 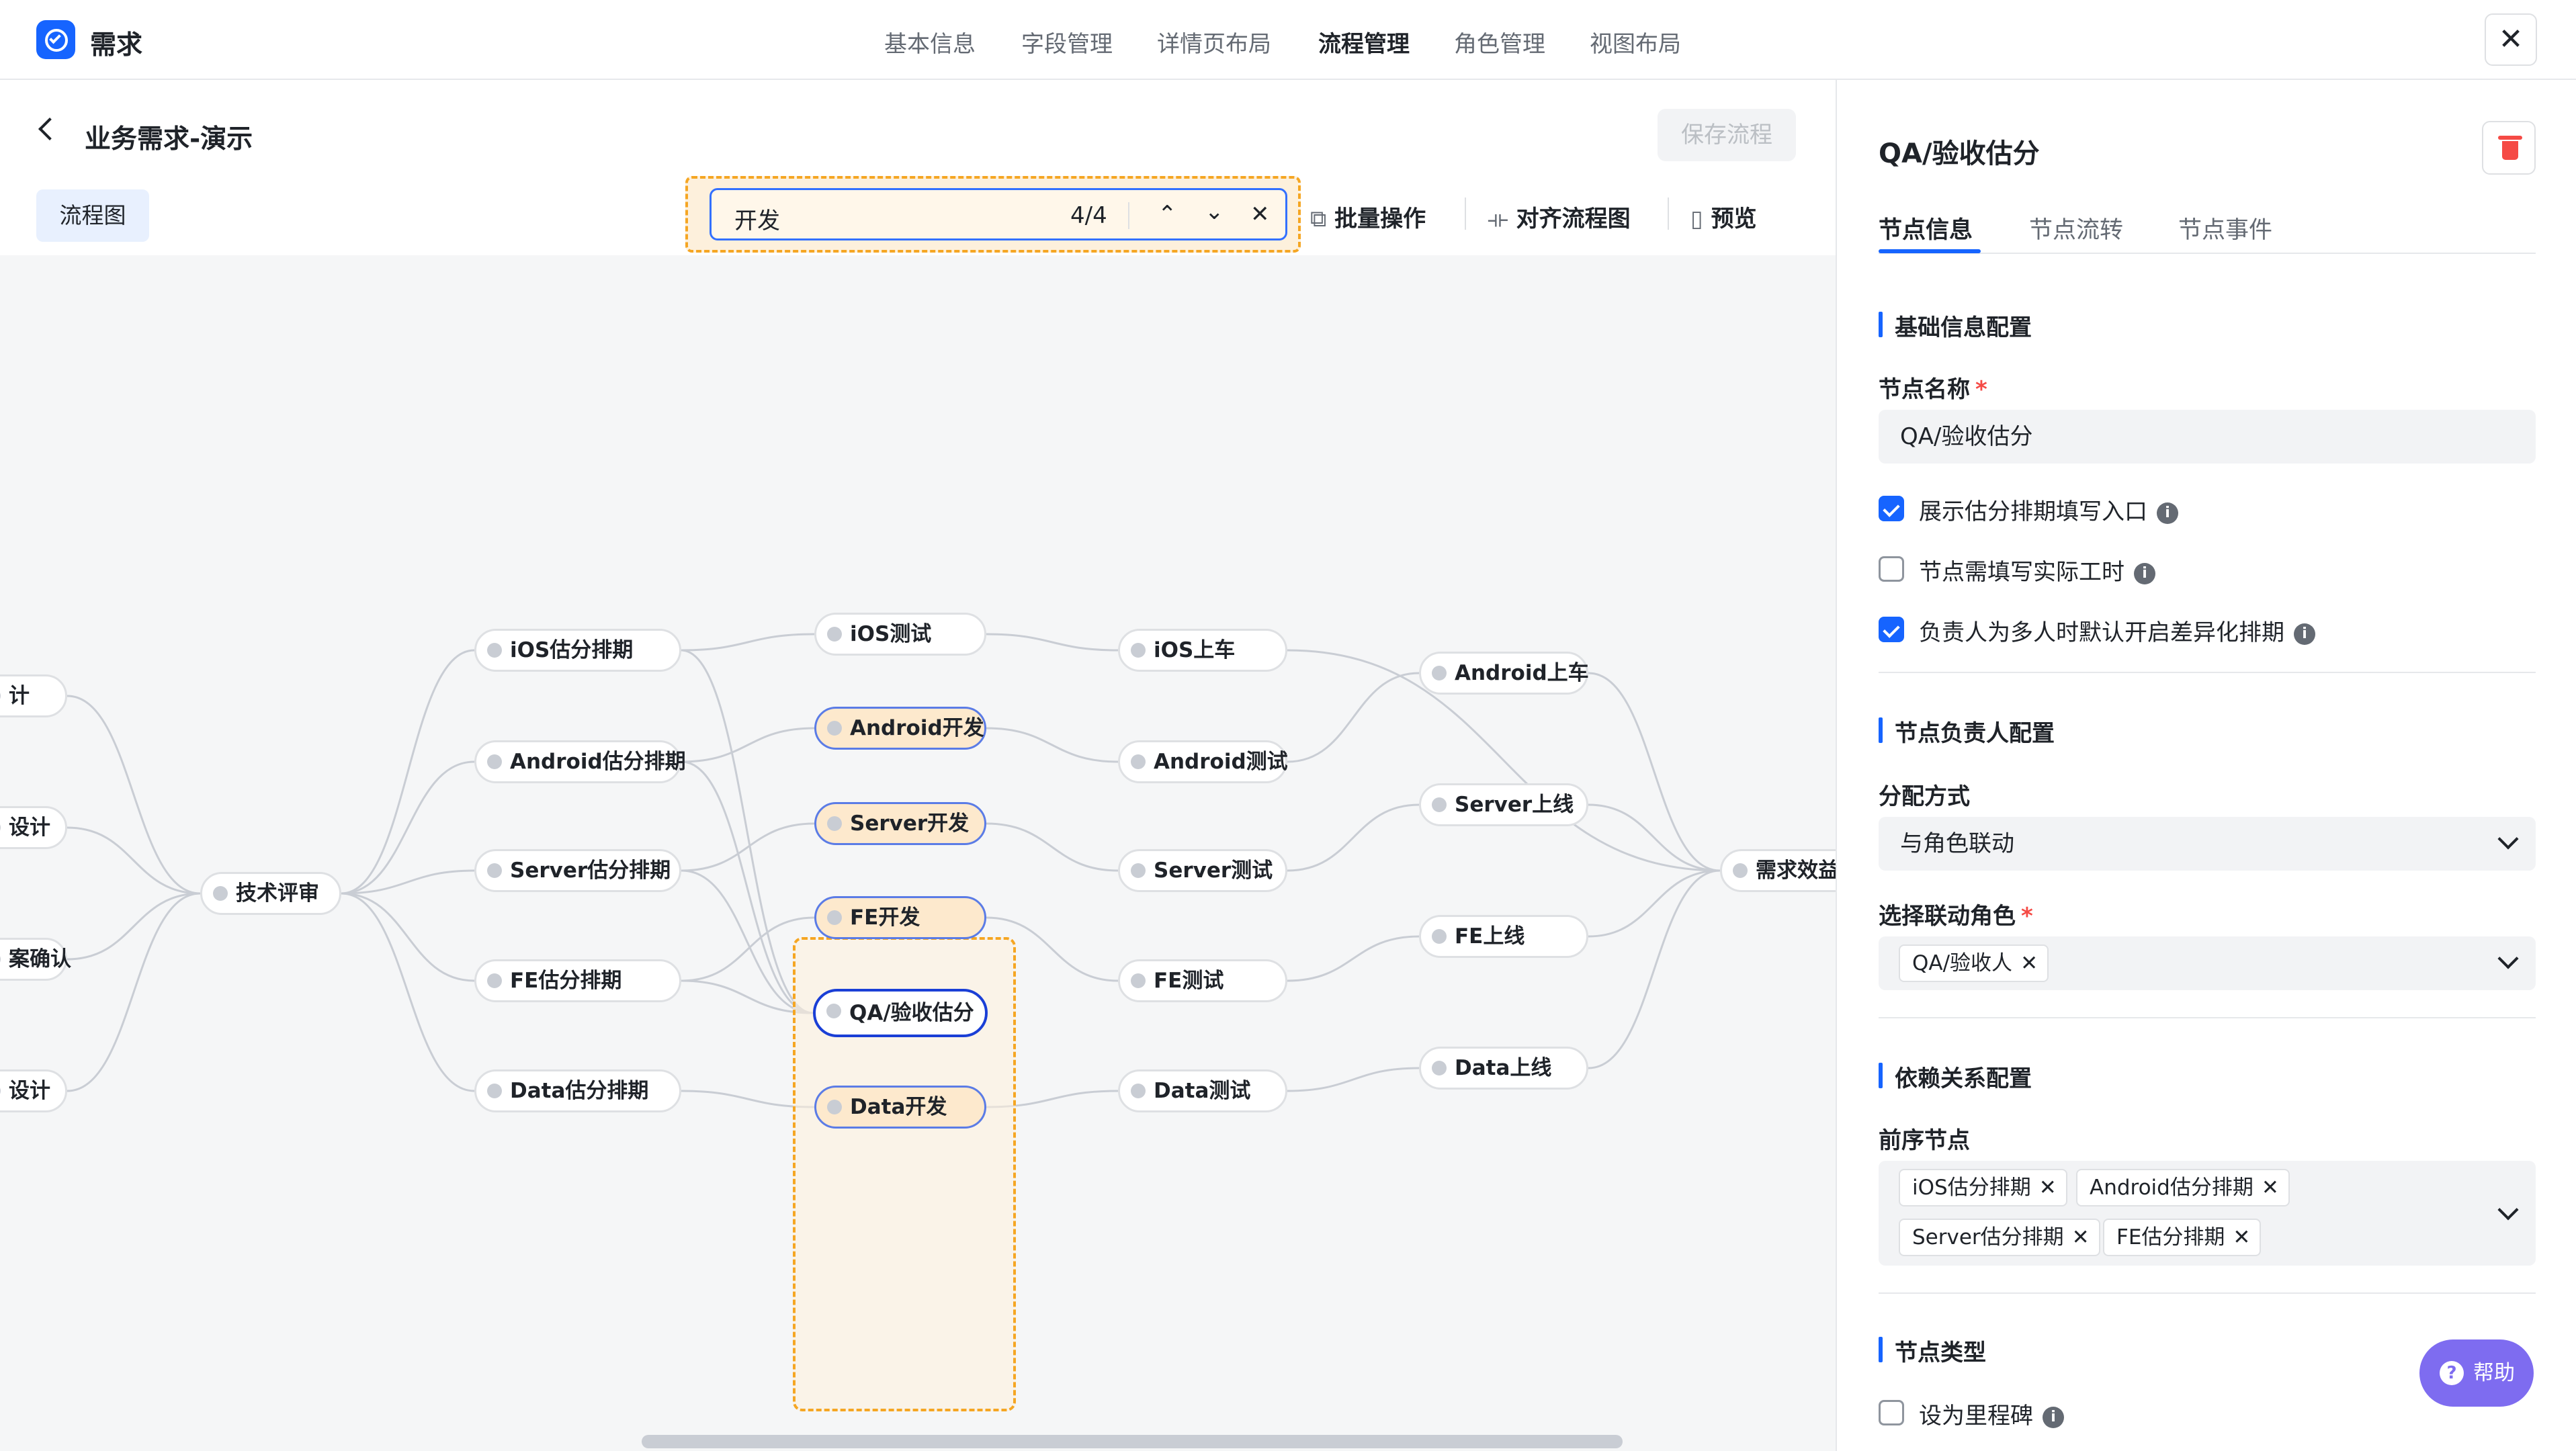 What do you see at coordinates (1202, 1090) in the screenshot?
I see `flow-node-data-test: Data测试` at bounding box center [1202, 1090].